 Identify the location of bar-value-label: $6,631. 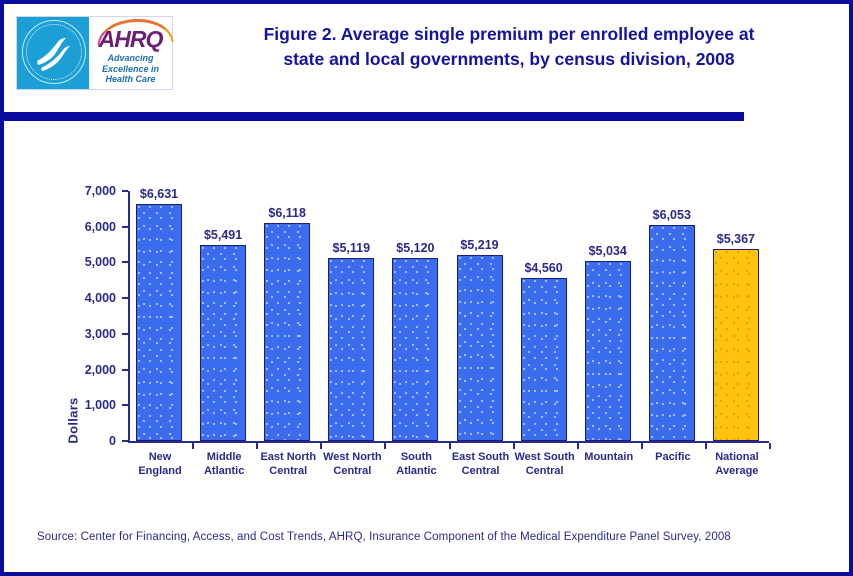
(159, 194).